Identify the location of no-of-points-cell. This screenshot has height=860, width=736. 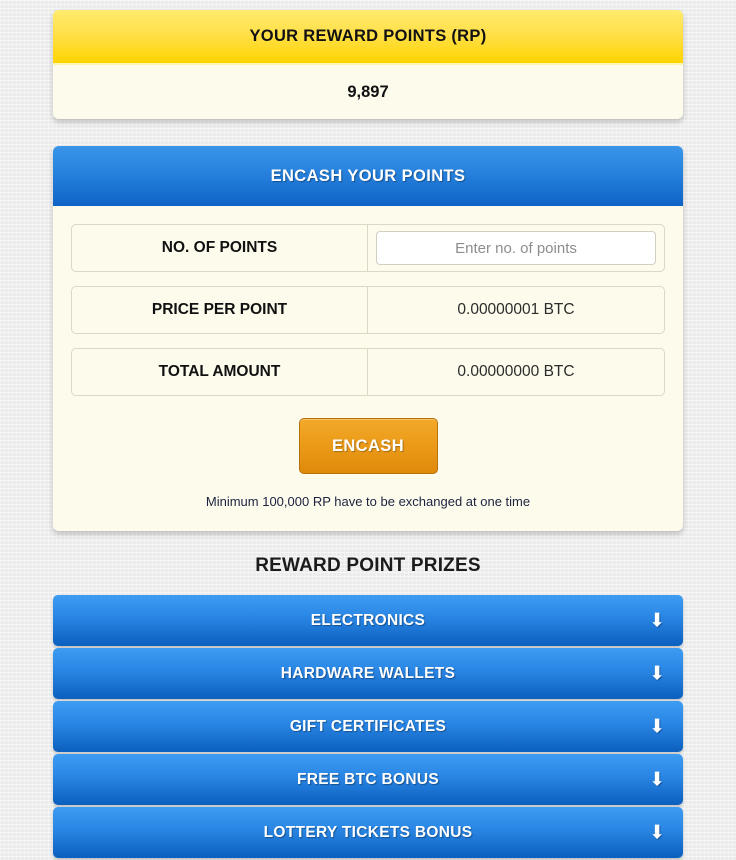
(516, 248).